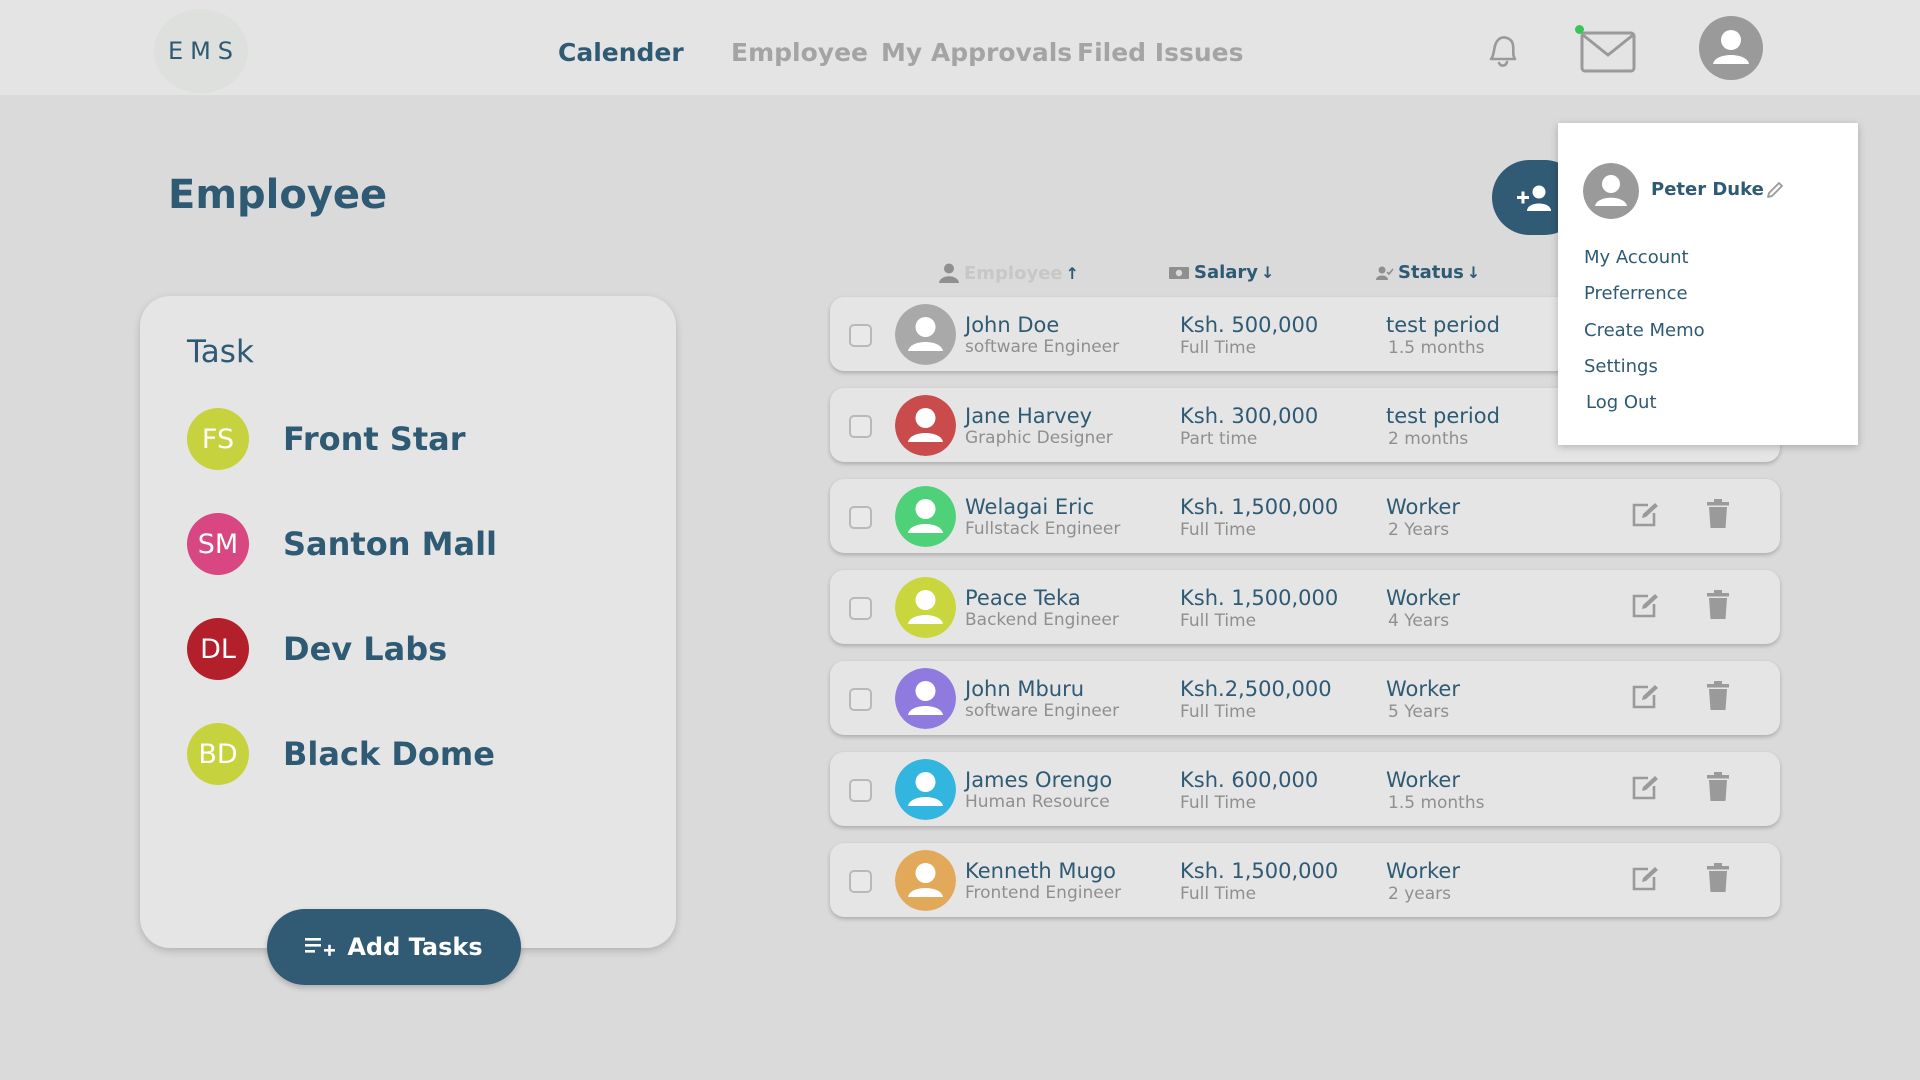 This screenshot has width=1920, height=1080. What do you see at coordinates (799, 52) in the screenshot?
I see `nav-employee: Employee` at bounding box center [799, 52].